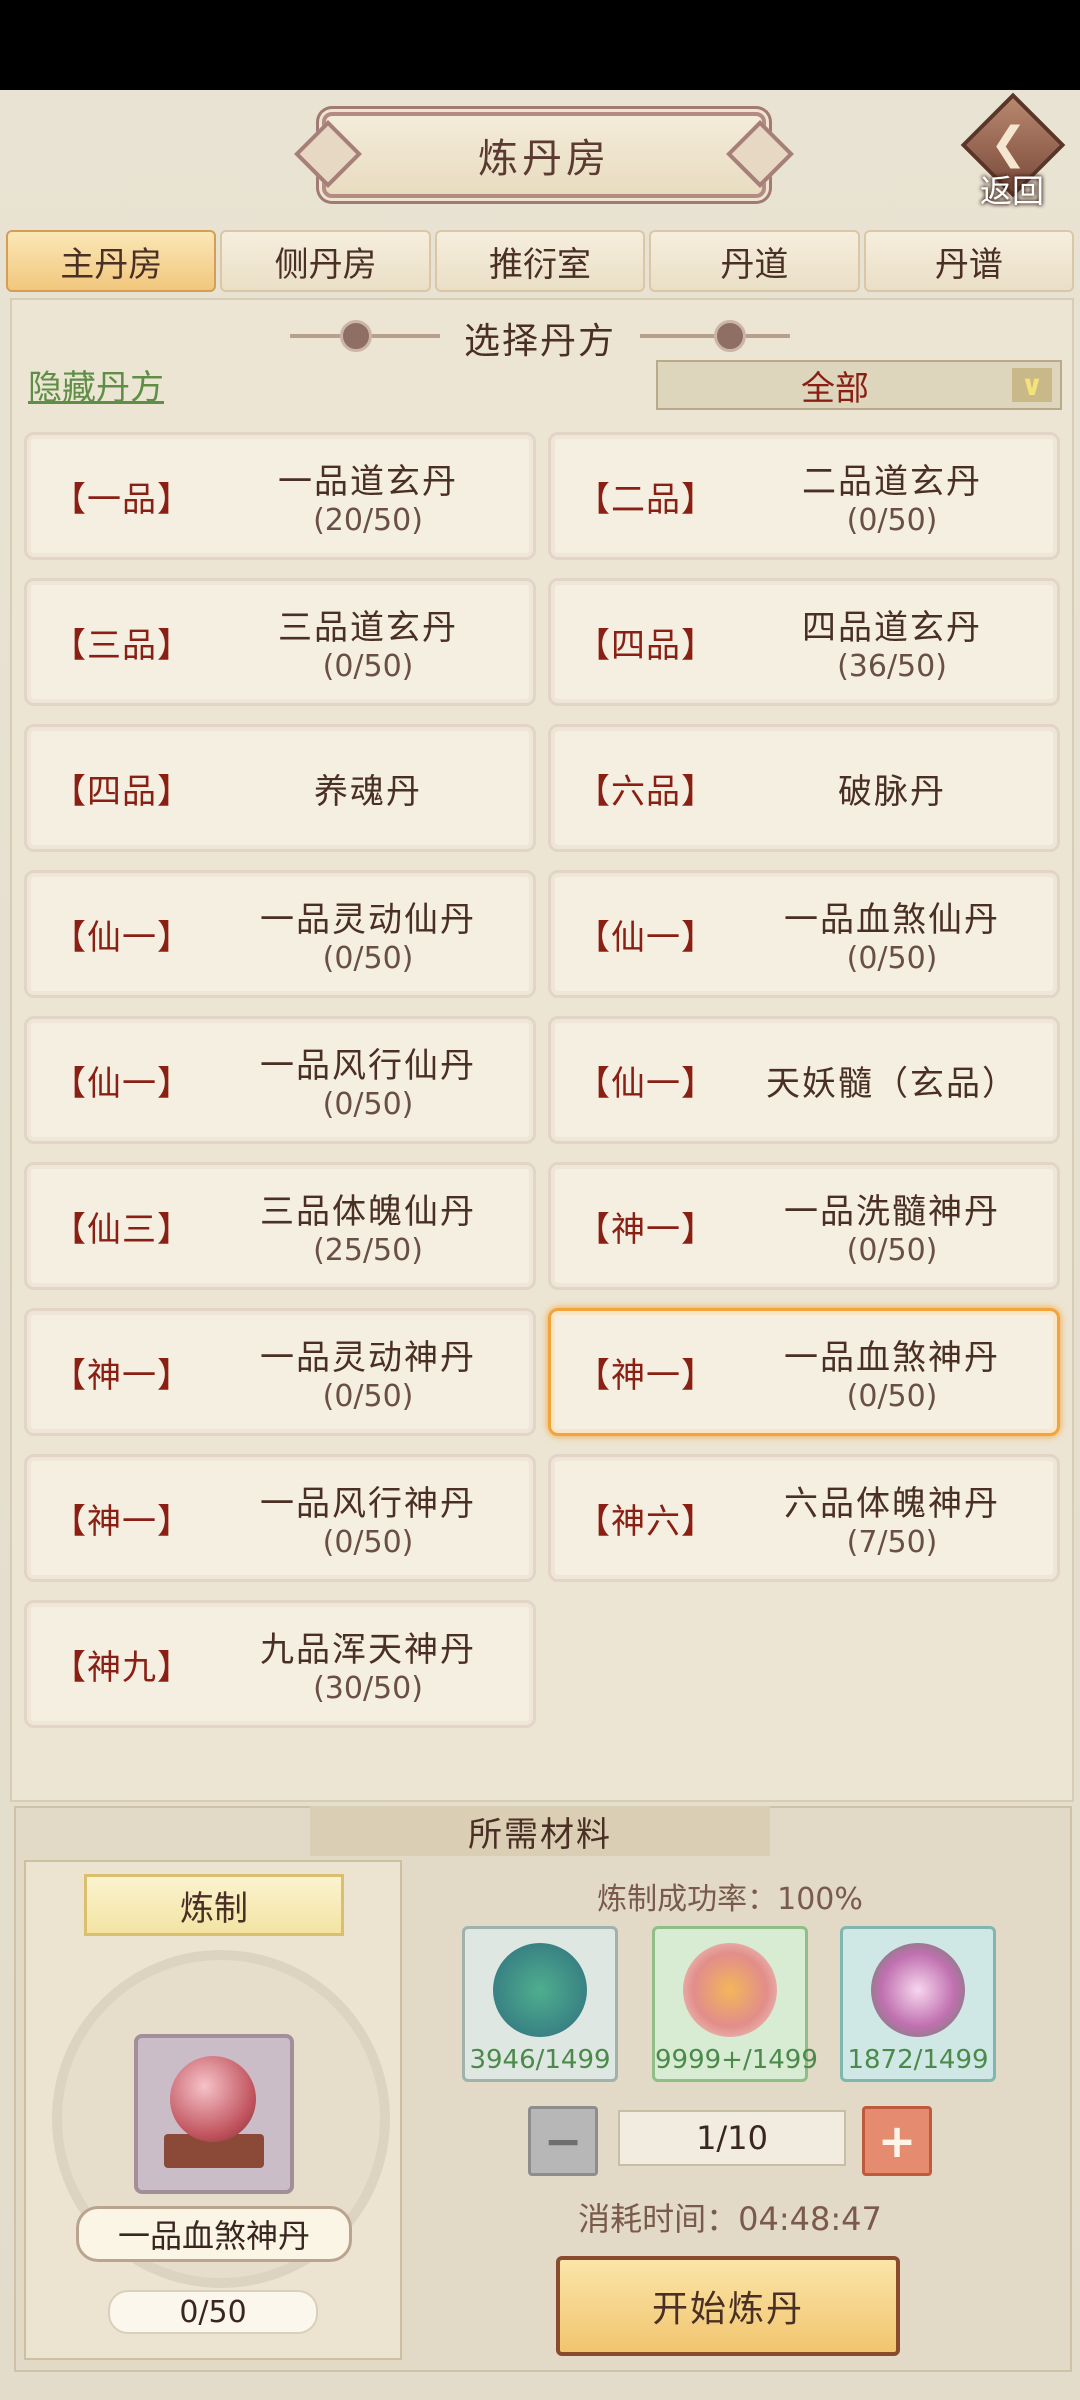  What do you see at coordinates (892, 920) in the screenshot?
I see `recipe-name: 一品血煞仙丹` at bounding box center [892, 920].